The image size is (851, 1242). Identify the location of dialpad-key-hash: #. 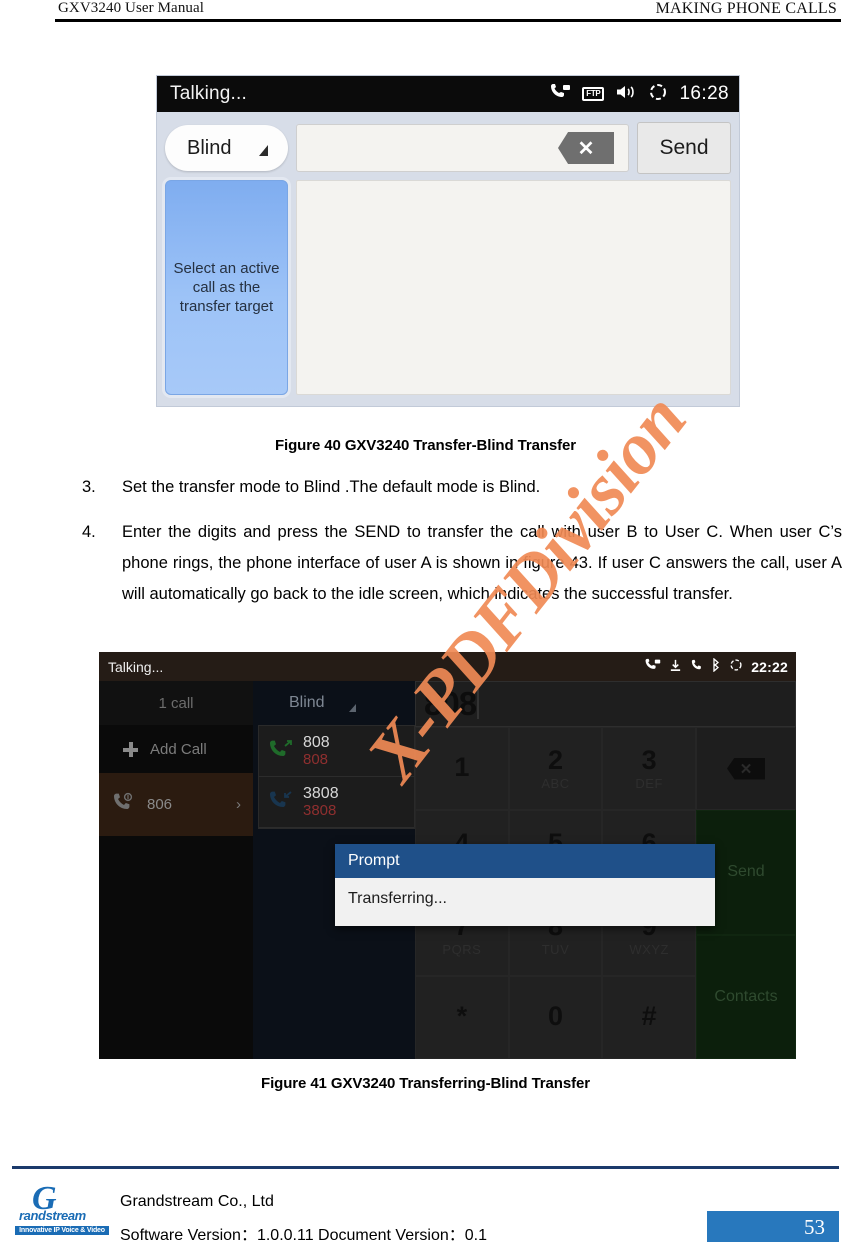
(649, 1017).